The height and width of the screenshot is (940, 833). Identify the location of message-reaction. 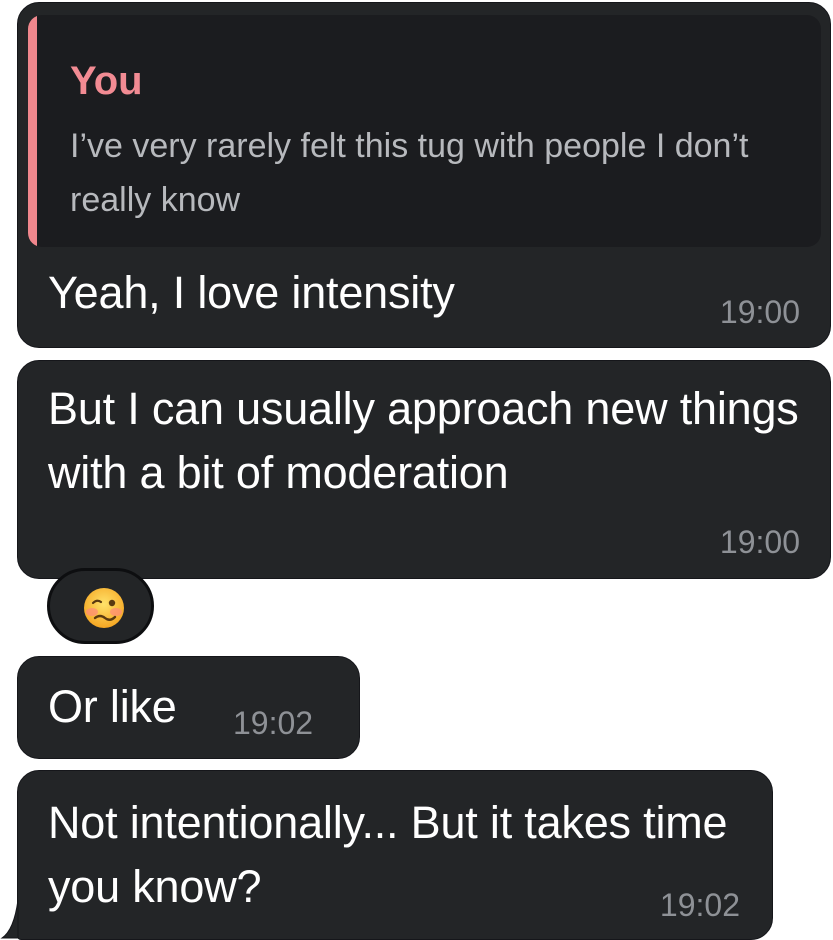
(100, 606).